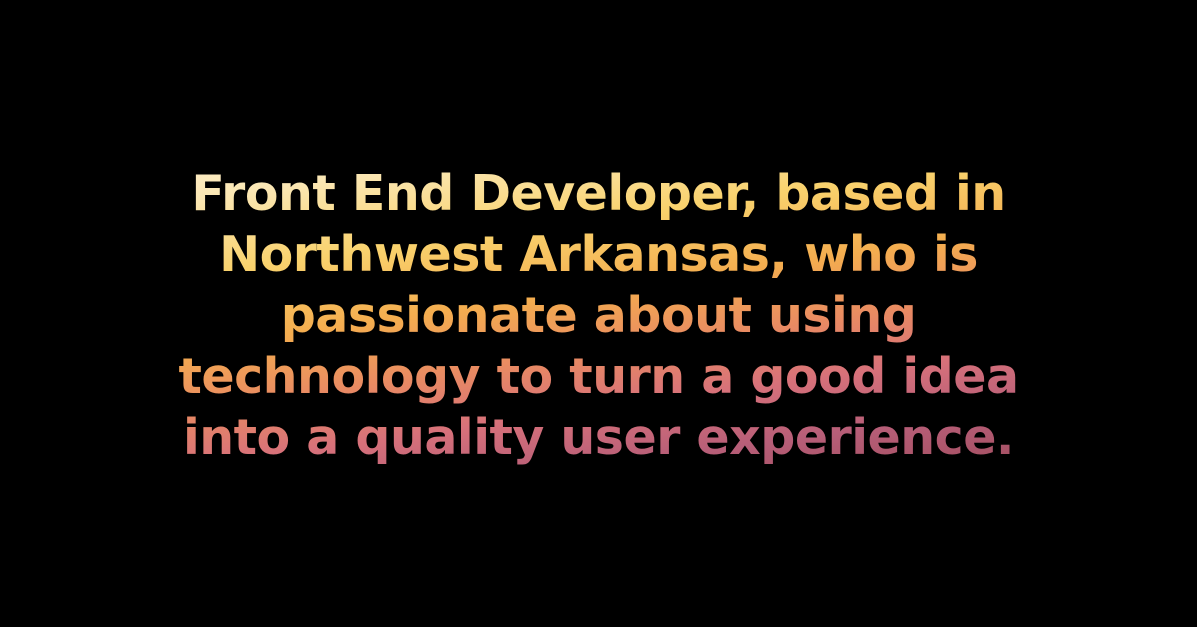 This screenshot has height=627, width=1197. I want to click on tagline-line: technology to turn a good idea, so click(598, 376).